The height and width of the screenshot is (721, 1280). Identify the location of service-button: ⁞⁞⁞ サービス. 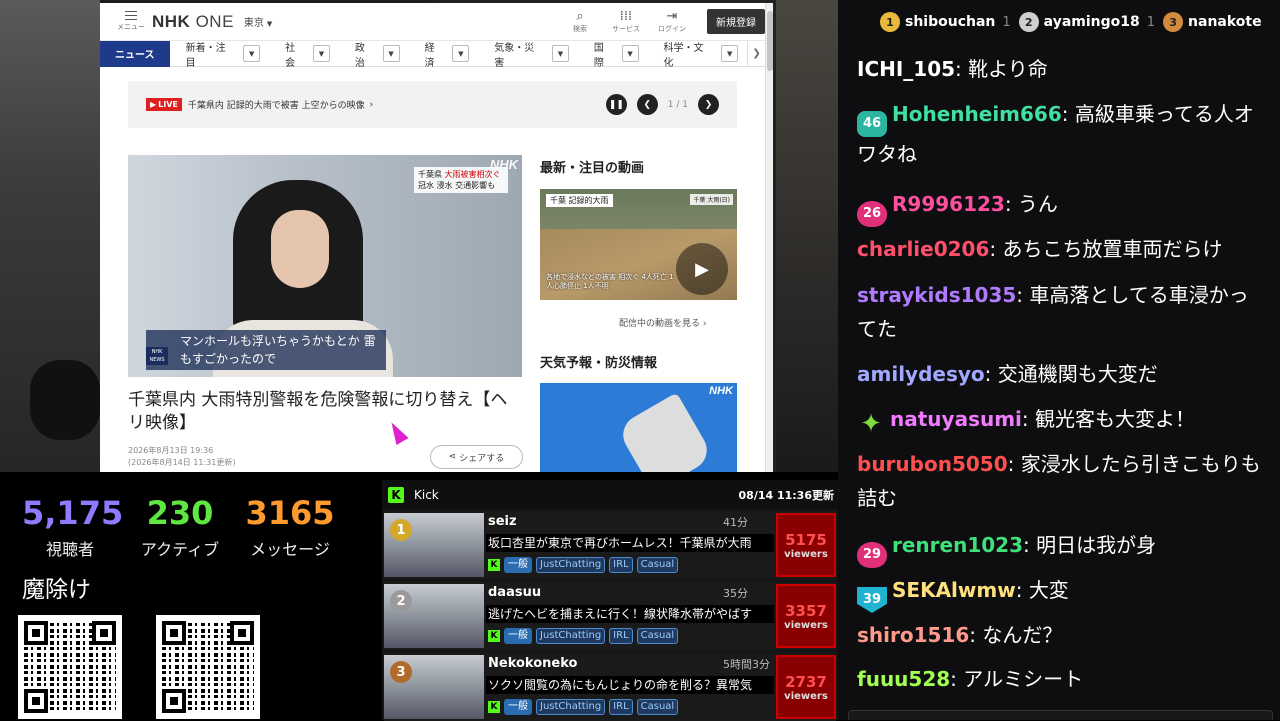
(626, 21).